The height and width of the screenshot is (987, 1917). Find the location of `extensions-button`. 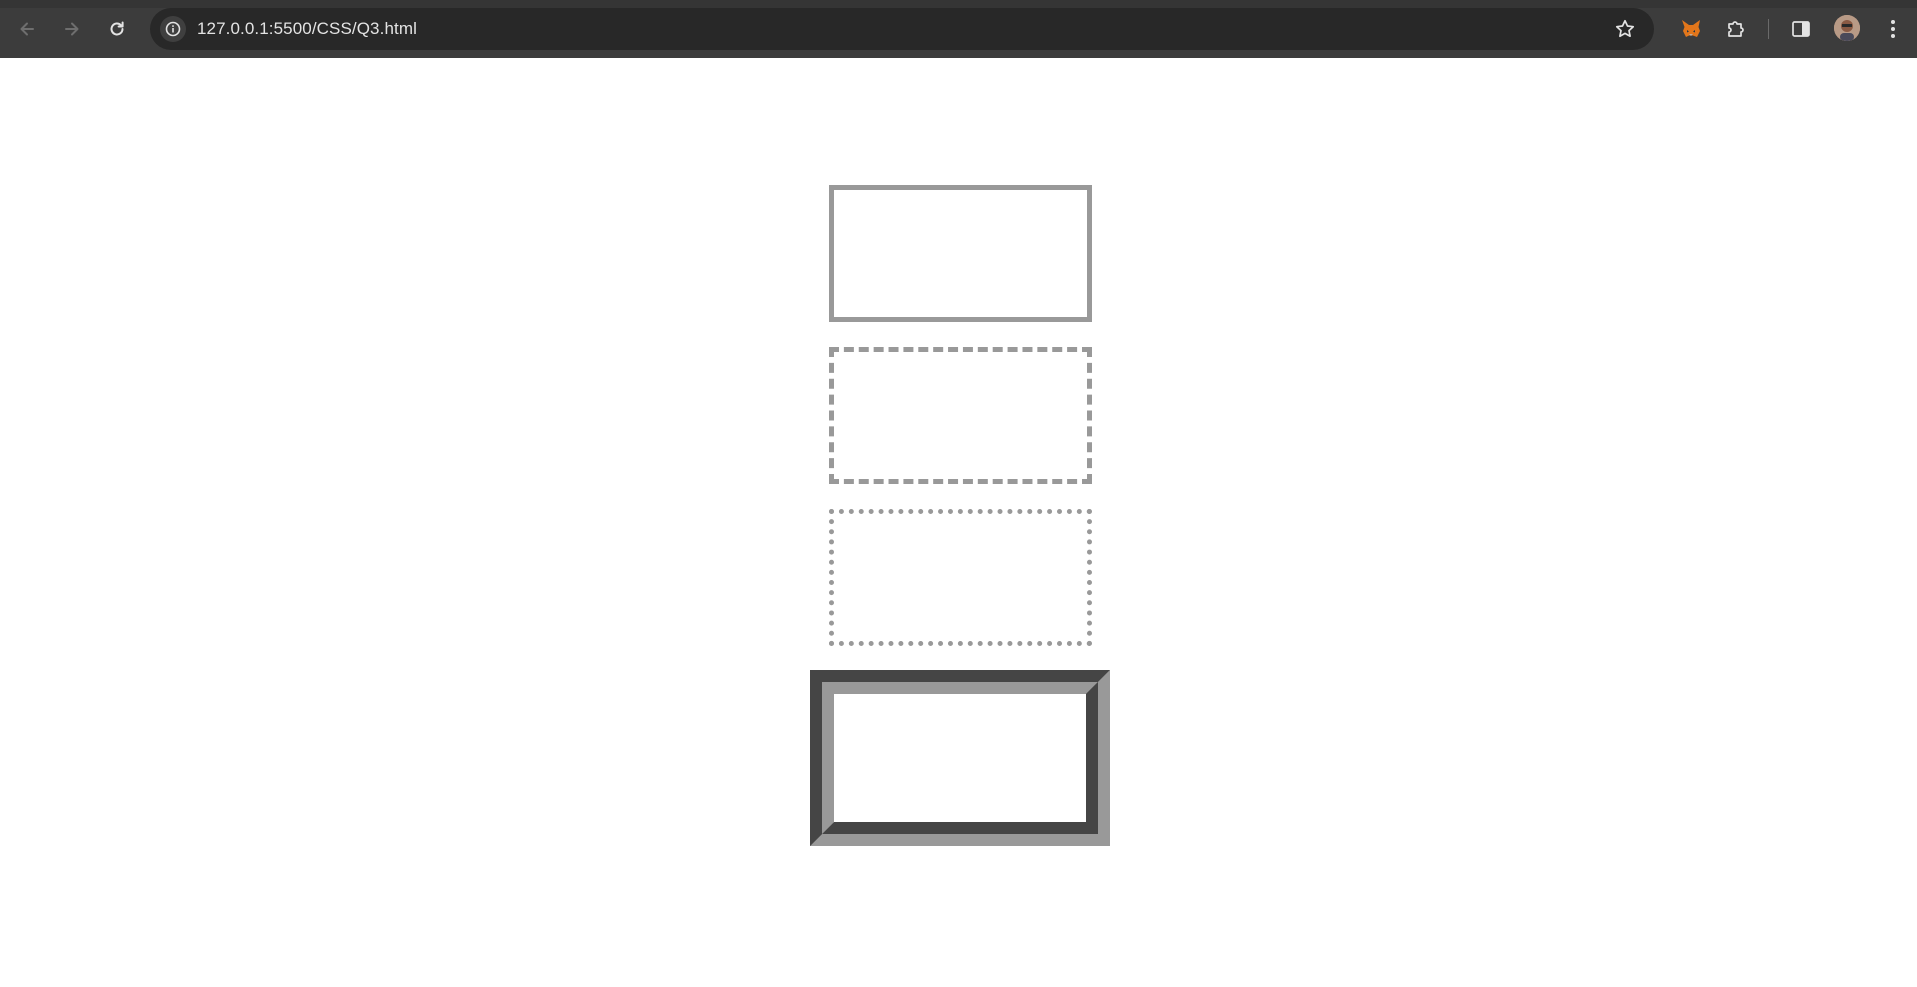

extensions-button is located at coordinates (1736, 29).